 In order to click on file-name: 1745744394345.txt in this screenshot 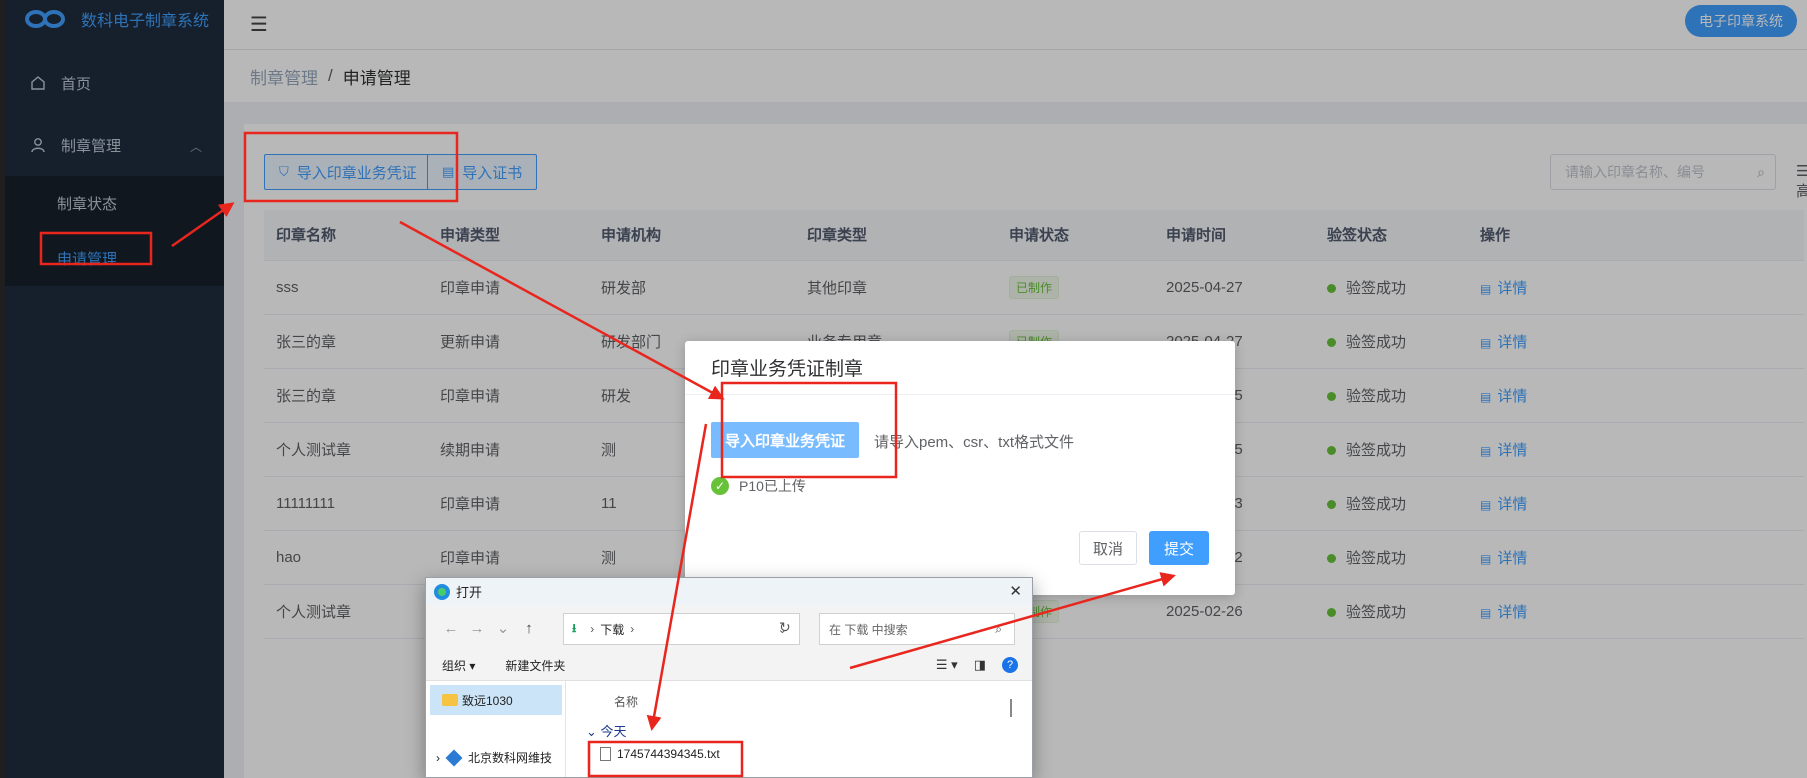, I will do `click(668, 754)`.